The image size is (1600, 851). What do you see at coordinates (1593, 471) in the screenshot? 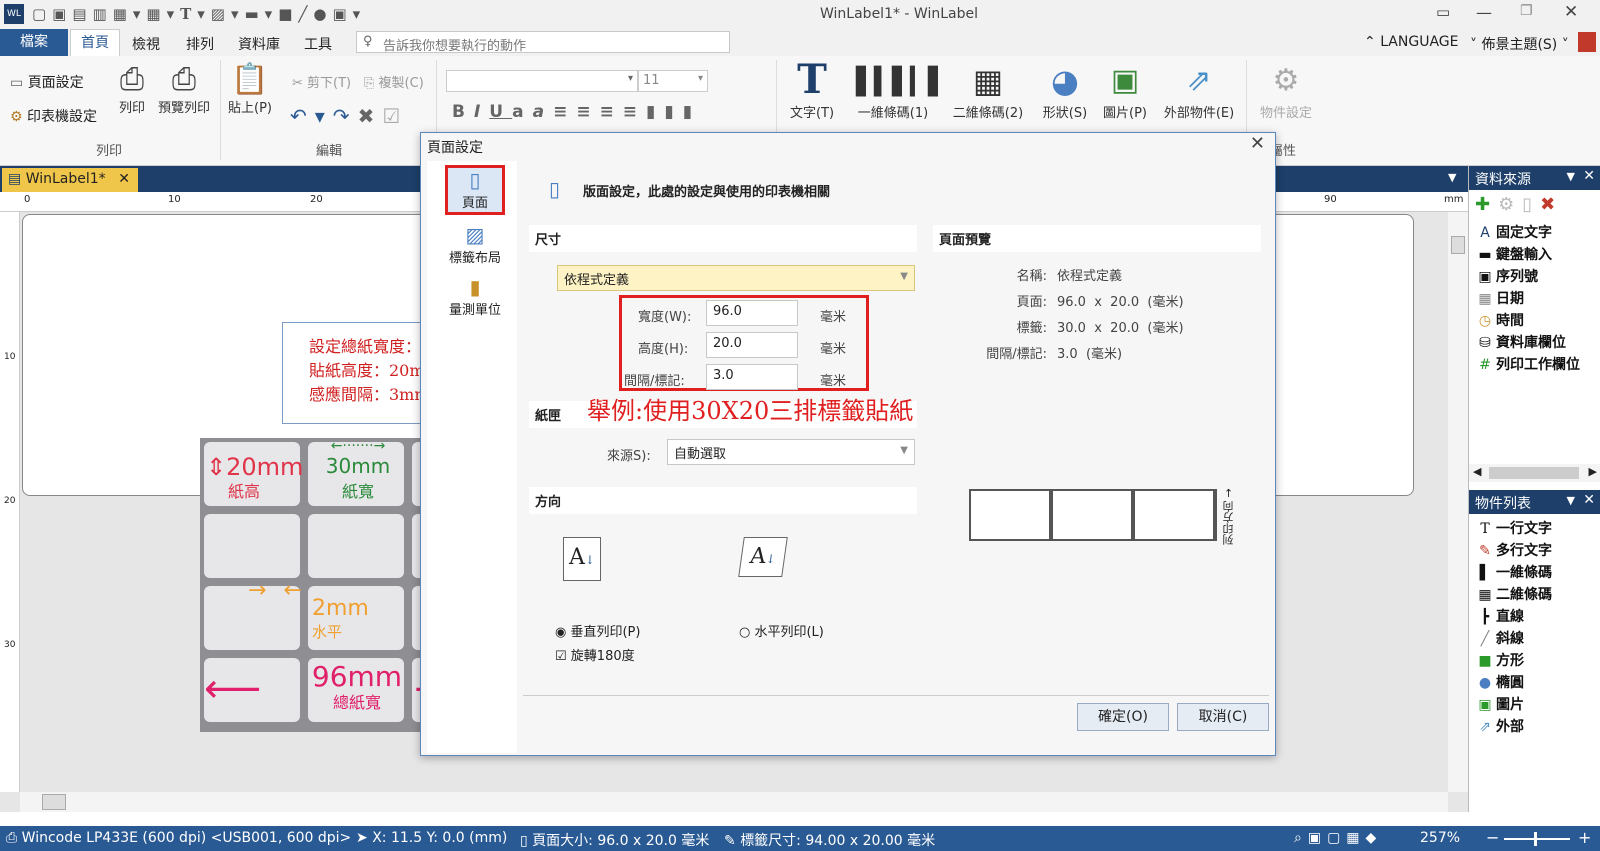
I see `scroll-right-icon: ▶` at bounding box center [1593, 471].